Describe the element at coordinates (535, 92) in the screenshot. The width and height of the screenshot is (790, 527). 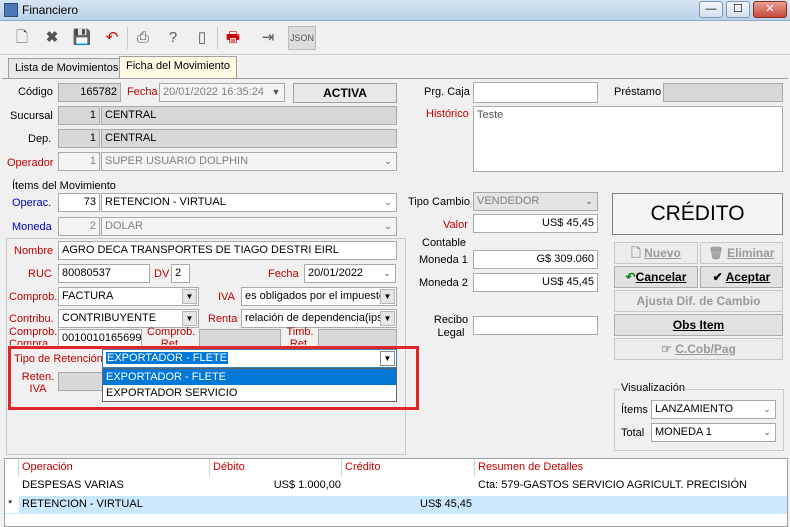
I see `prg-caja-field` at that location.